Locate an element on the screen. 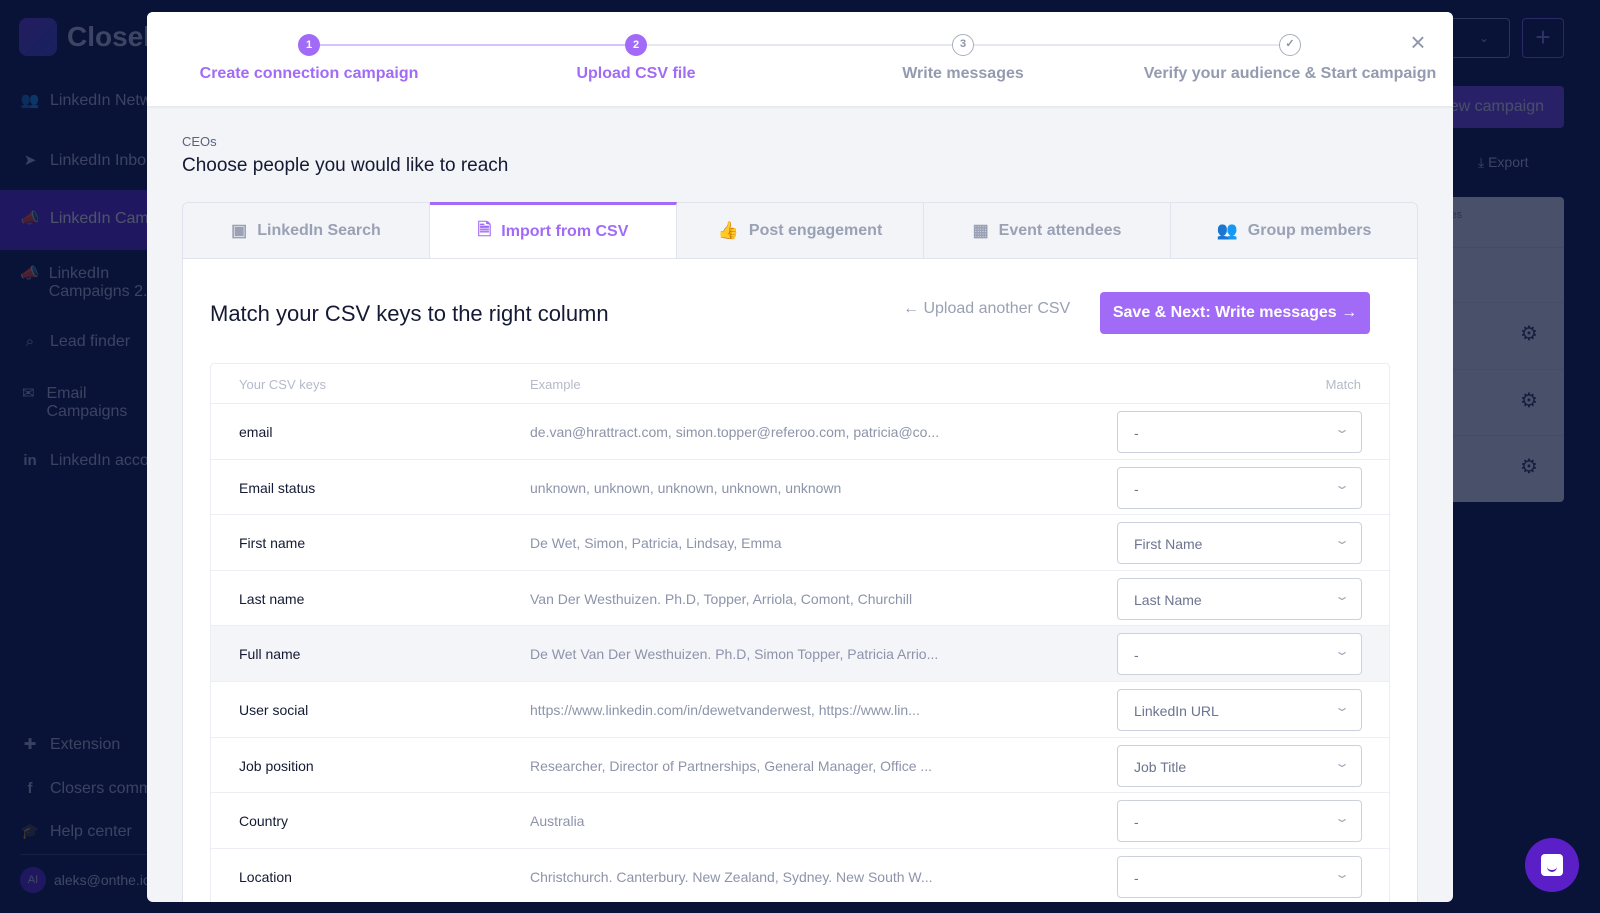  page-title: Choose people you would like to reach is located at coordinates (345, 165).